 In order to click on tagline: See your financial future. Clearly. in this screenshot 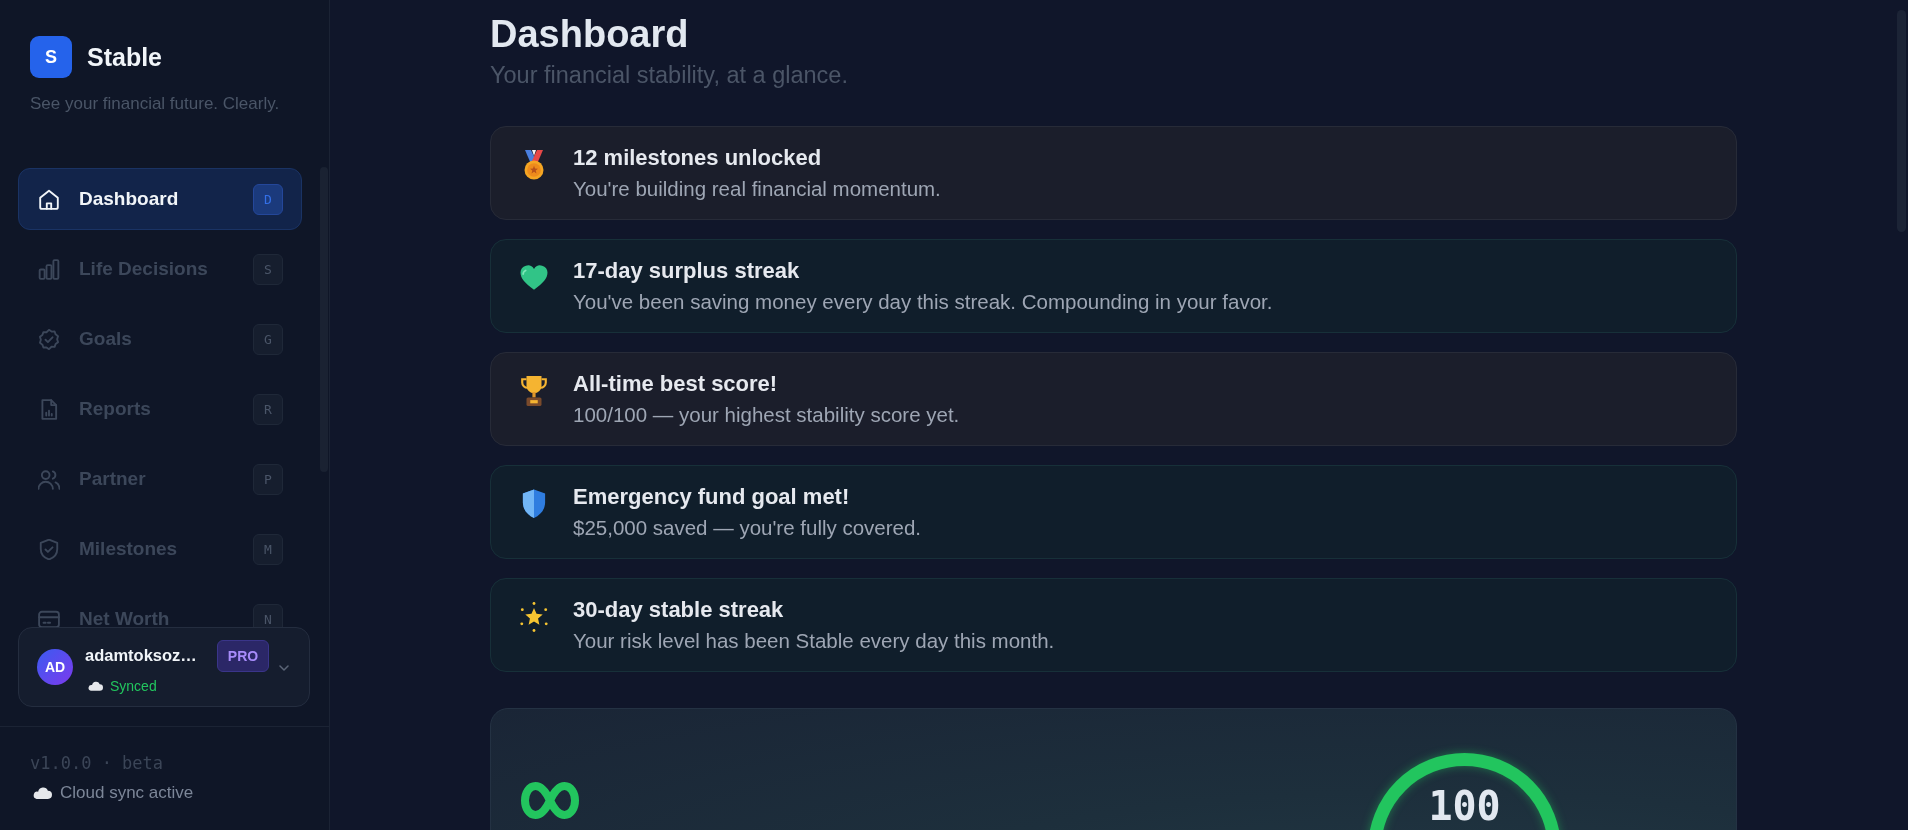, I will do `click(155, 104)`.